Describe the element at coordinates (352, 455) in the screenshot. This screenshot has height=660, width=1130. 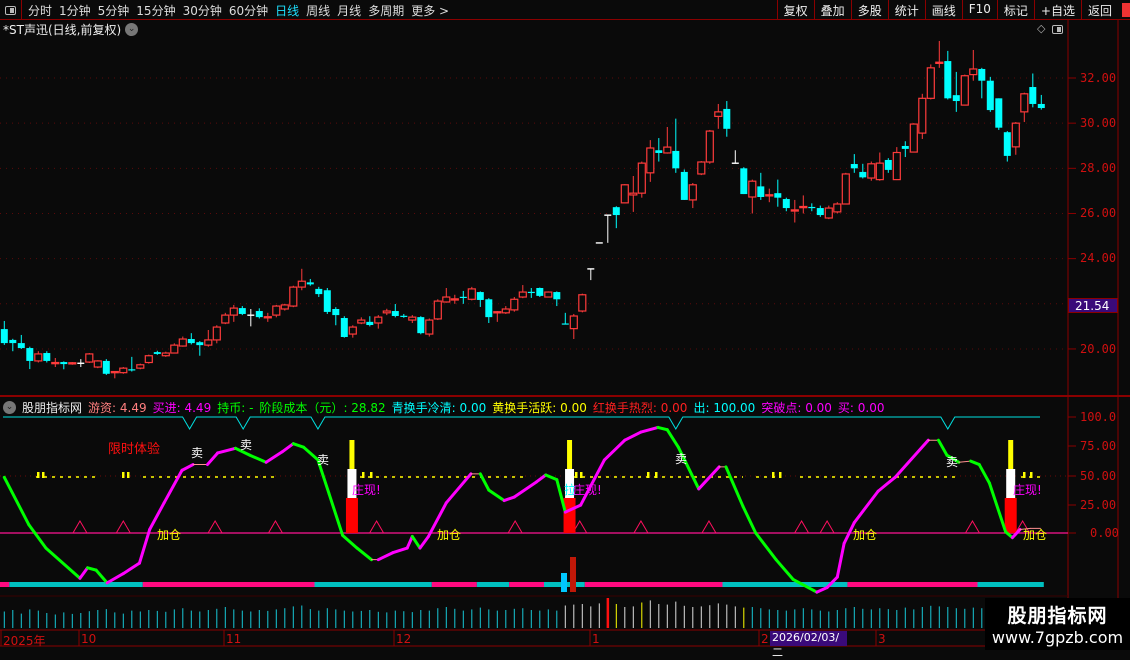
I see `signal-bar-yellow` at that location.